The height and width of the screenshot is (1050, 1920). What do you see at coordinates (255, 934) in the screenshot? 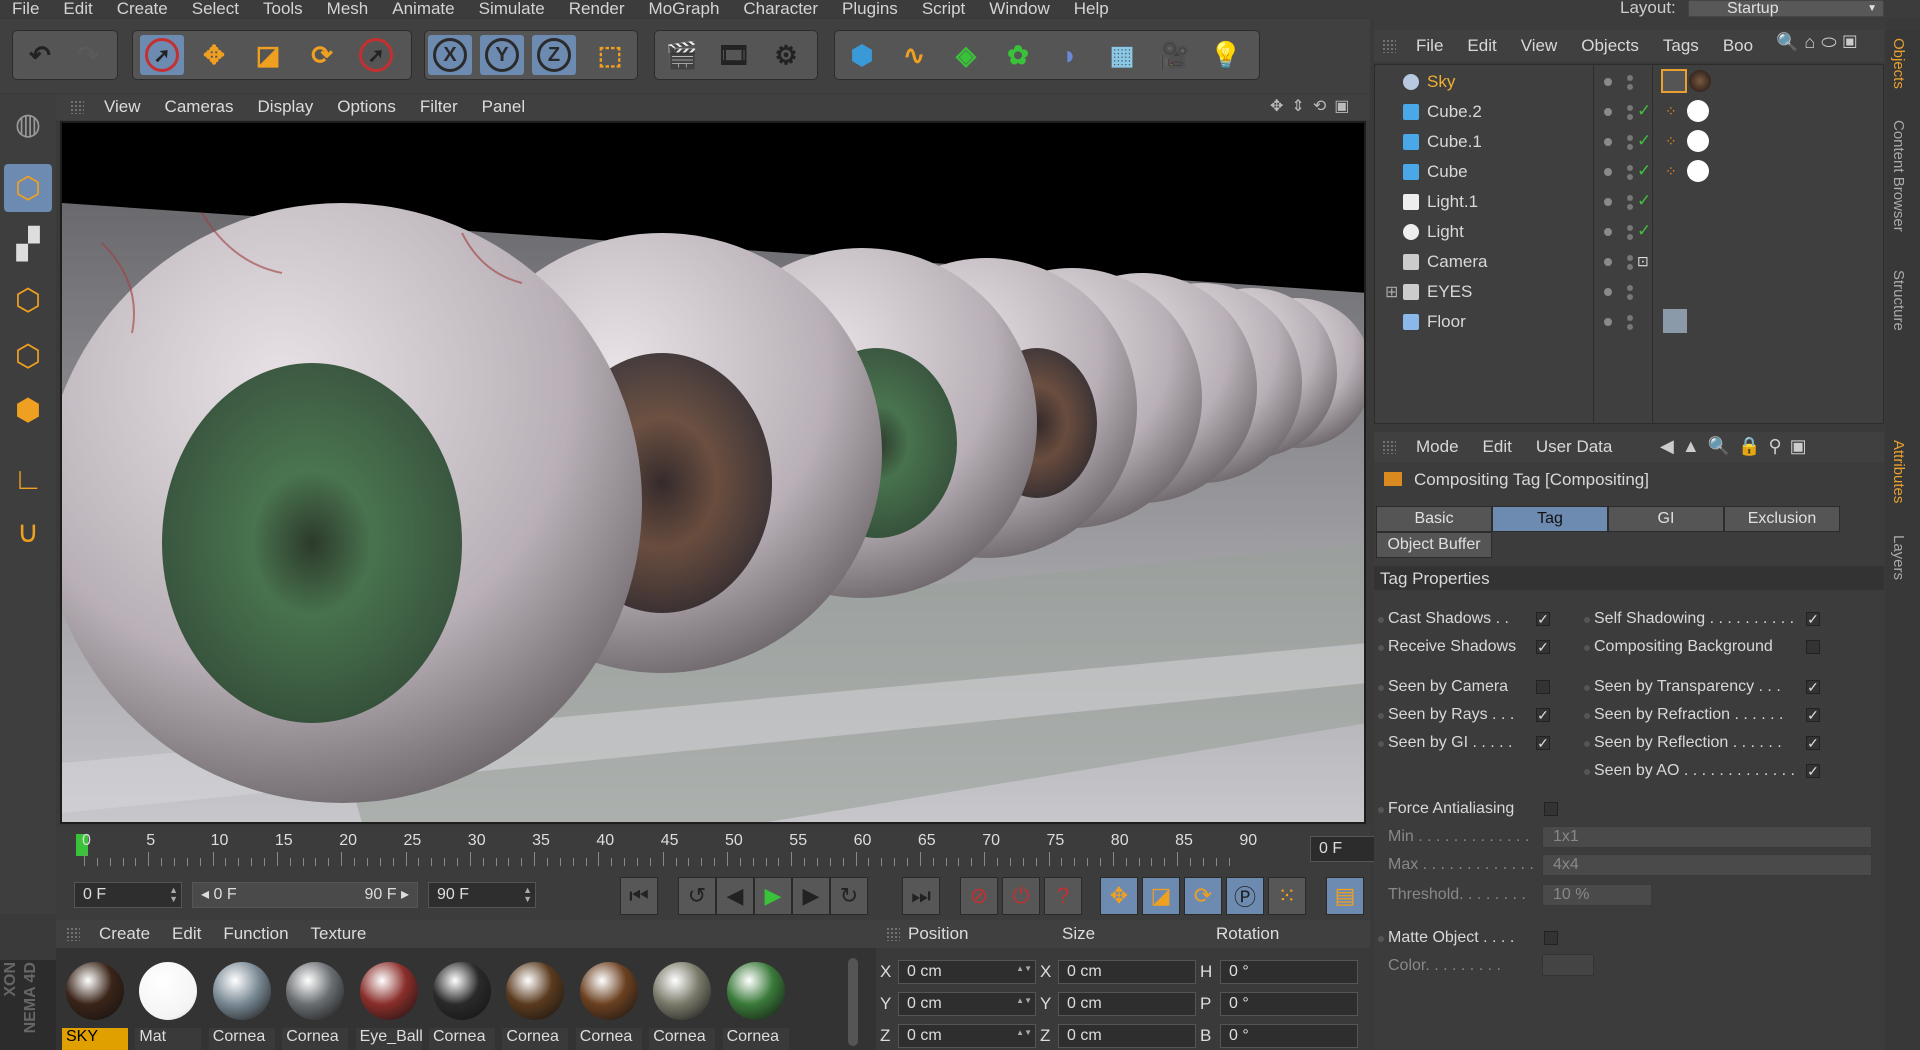
I see `material-menu-function: Function` at bounding box center [255, 934].